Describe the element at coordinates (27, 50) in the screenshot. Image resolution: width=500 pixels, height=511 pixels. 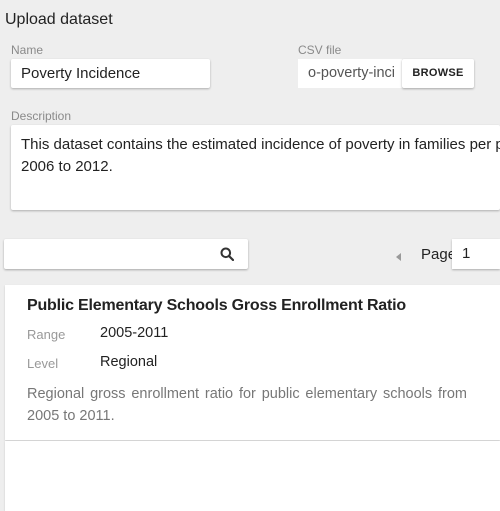
I see `name-field-label: Name` at that location.